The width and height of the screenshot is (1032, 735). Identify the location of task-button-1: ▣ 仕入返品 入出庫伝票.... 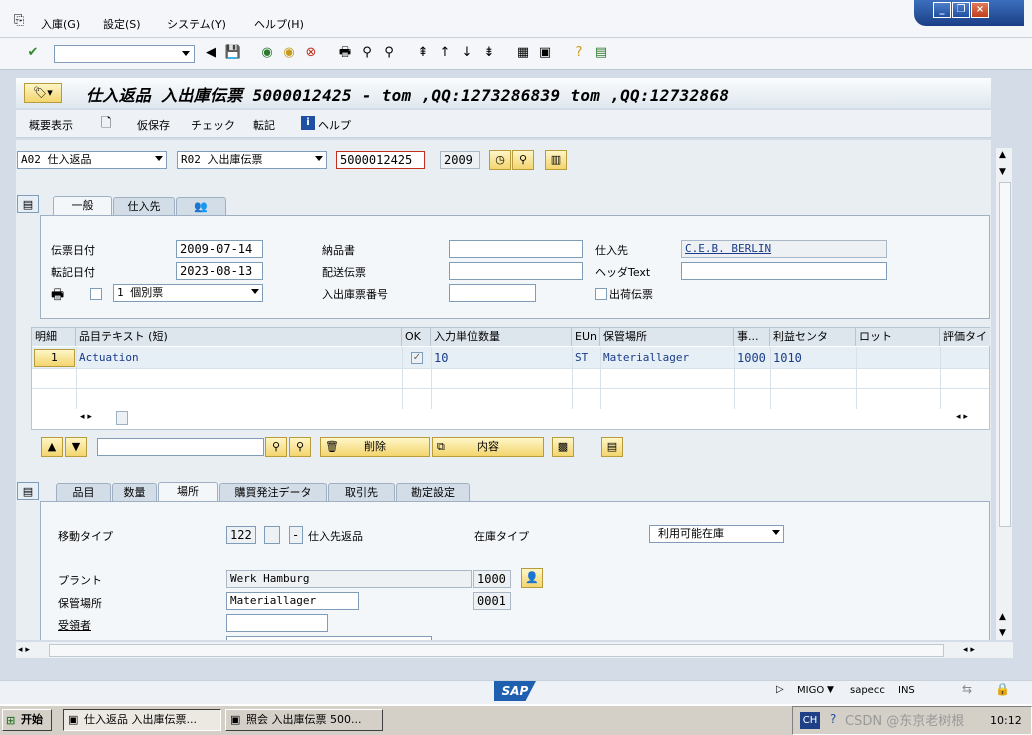
(142, 720).